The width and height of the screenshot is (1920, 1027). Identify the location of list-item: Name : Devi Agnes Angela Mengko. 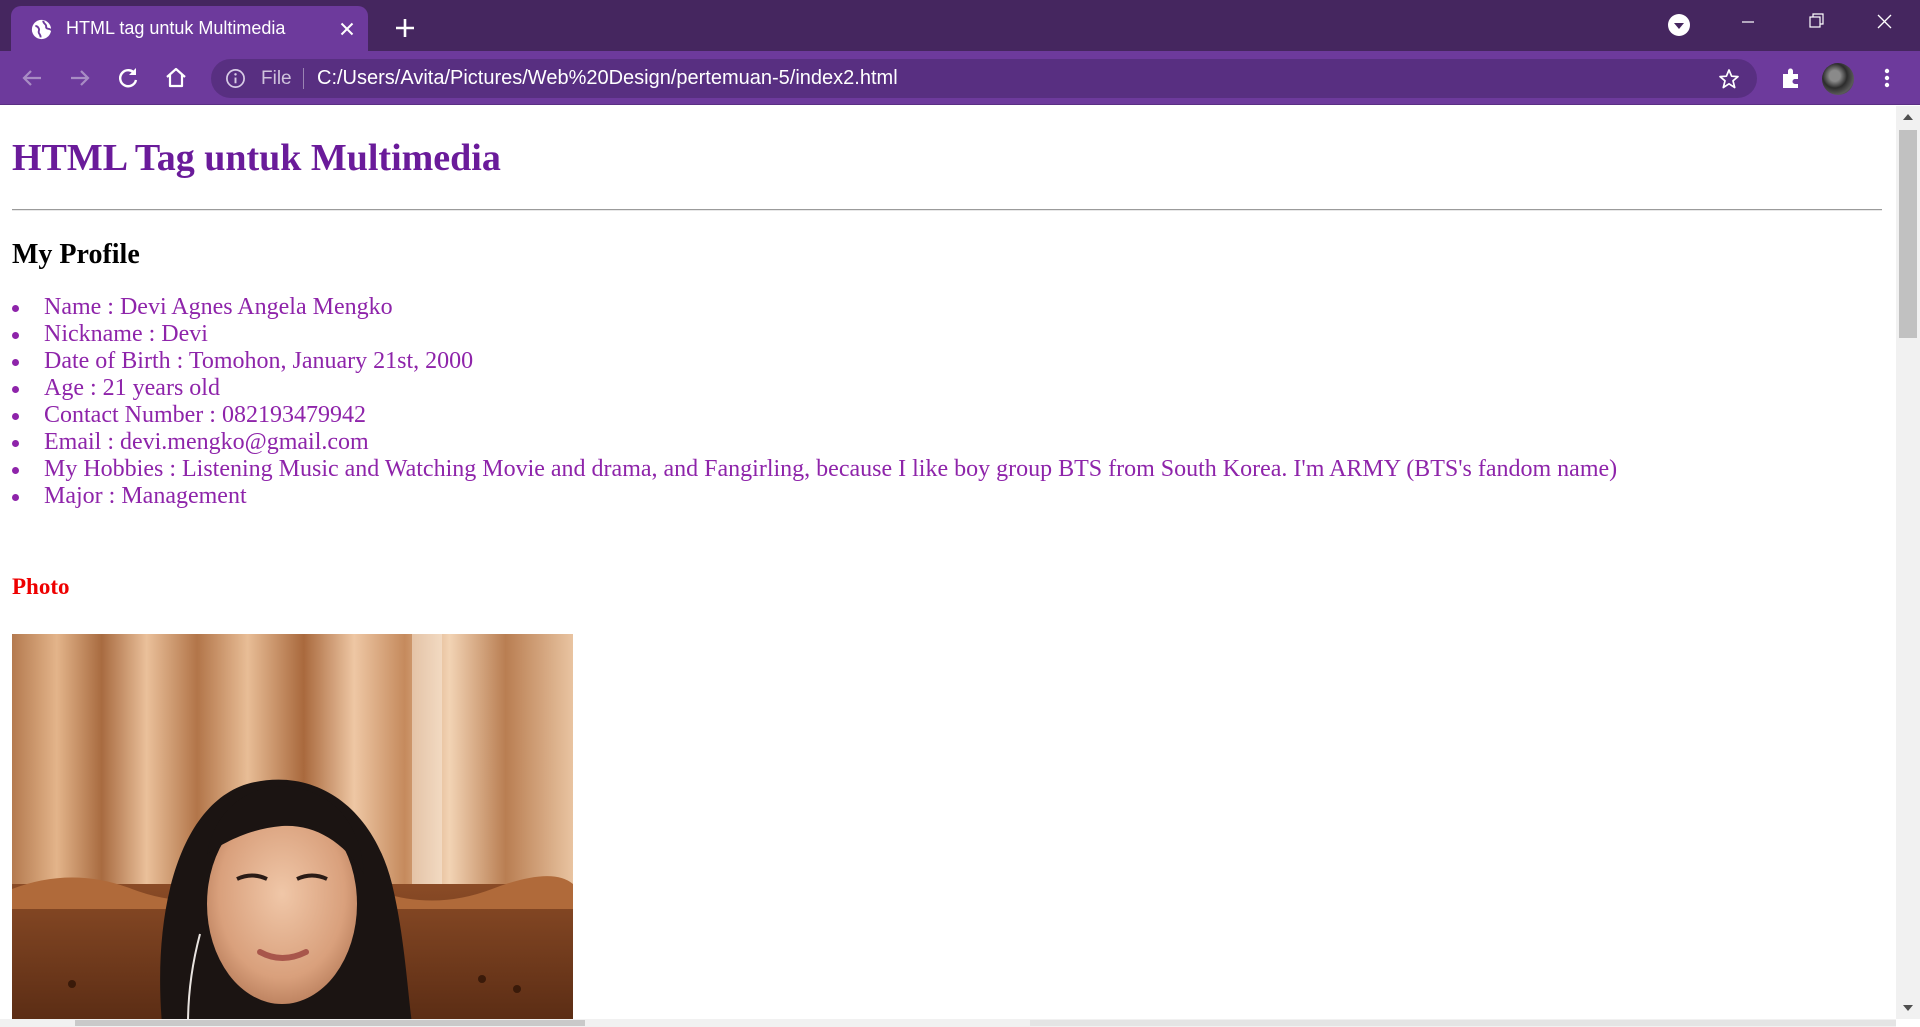
(814, 307).